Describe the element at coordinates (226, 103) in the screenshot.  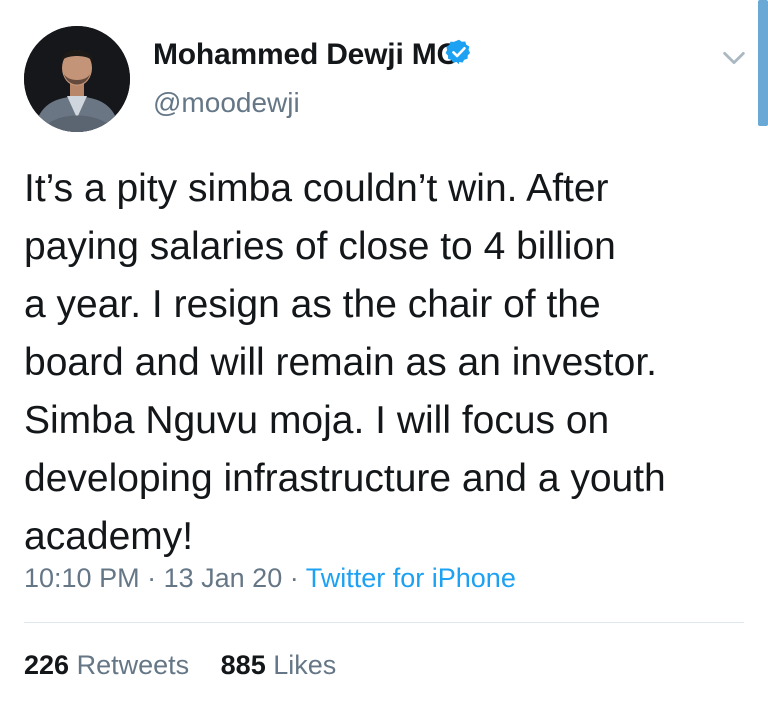
I see `handle: @moodewji` at that location.